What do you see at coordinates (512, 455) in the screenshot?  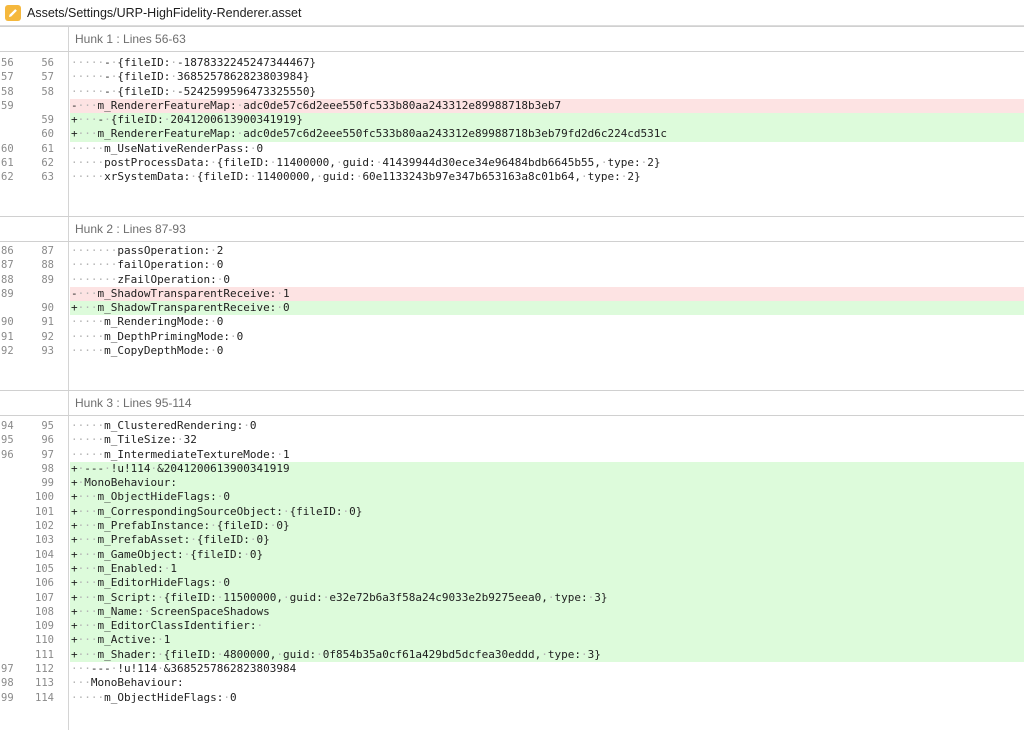 I see `context-line: 96 97 ·····m_IntermediateTextureMode:·1` at bounding box center [512, 455].